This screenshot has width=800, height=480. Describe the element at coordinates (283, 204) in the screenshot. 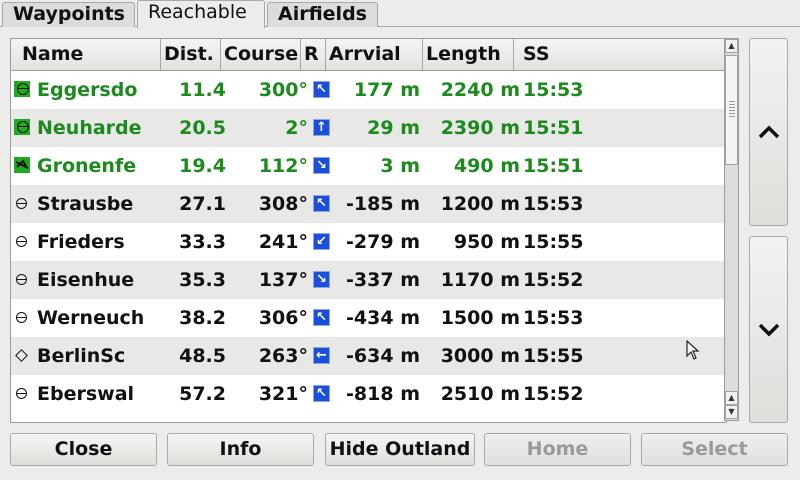

I see `cell-course: 308°` at that location.